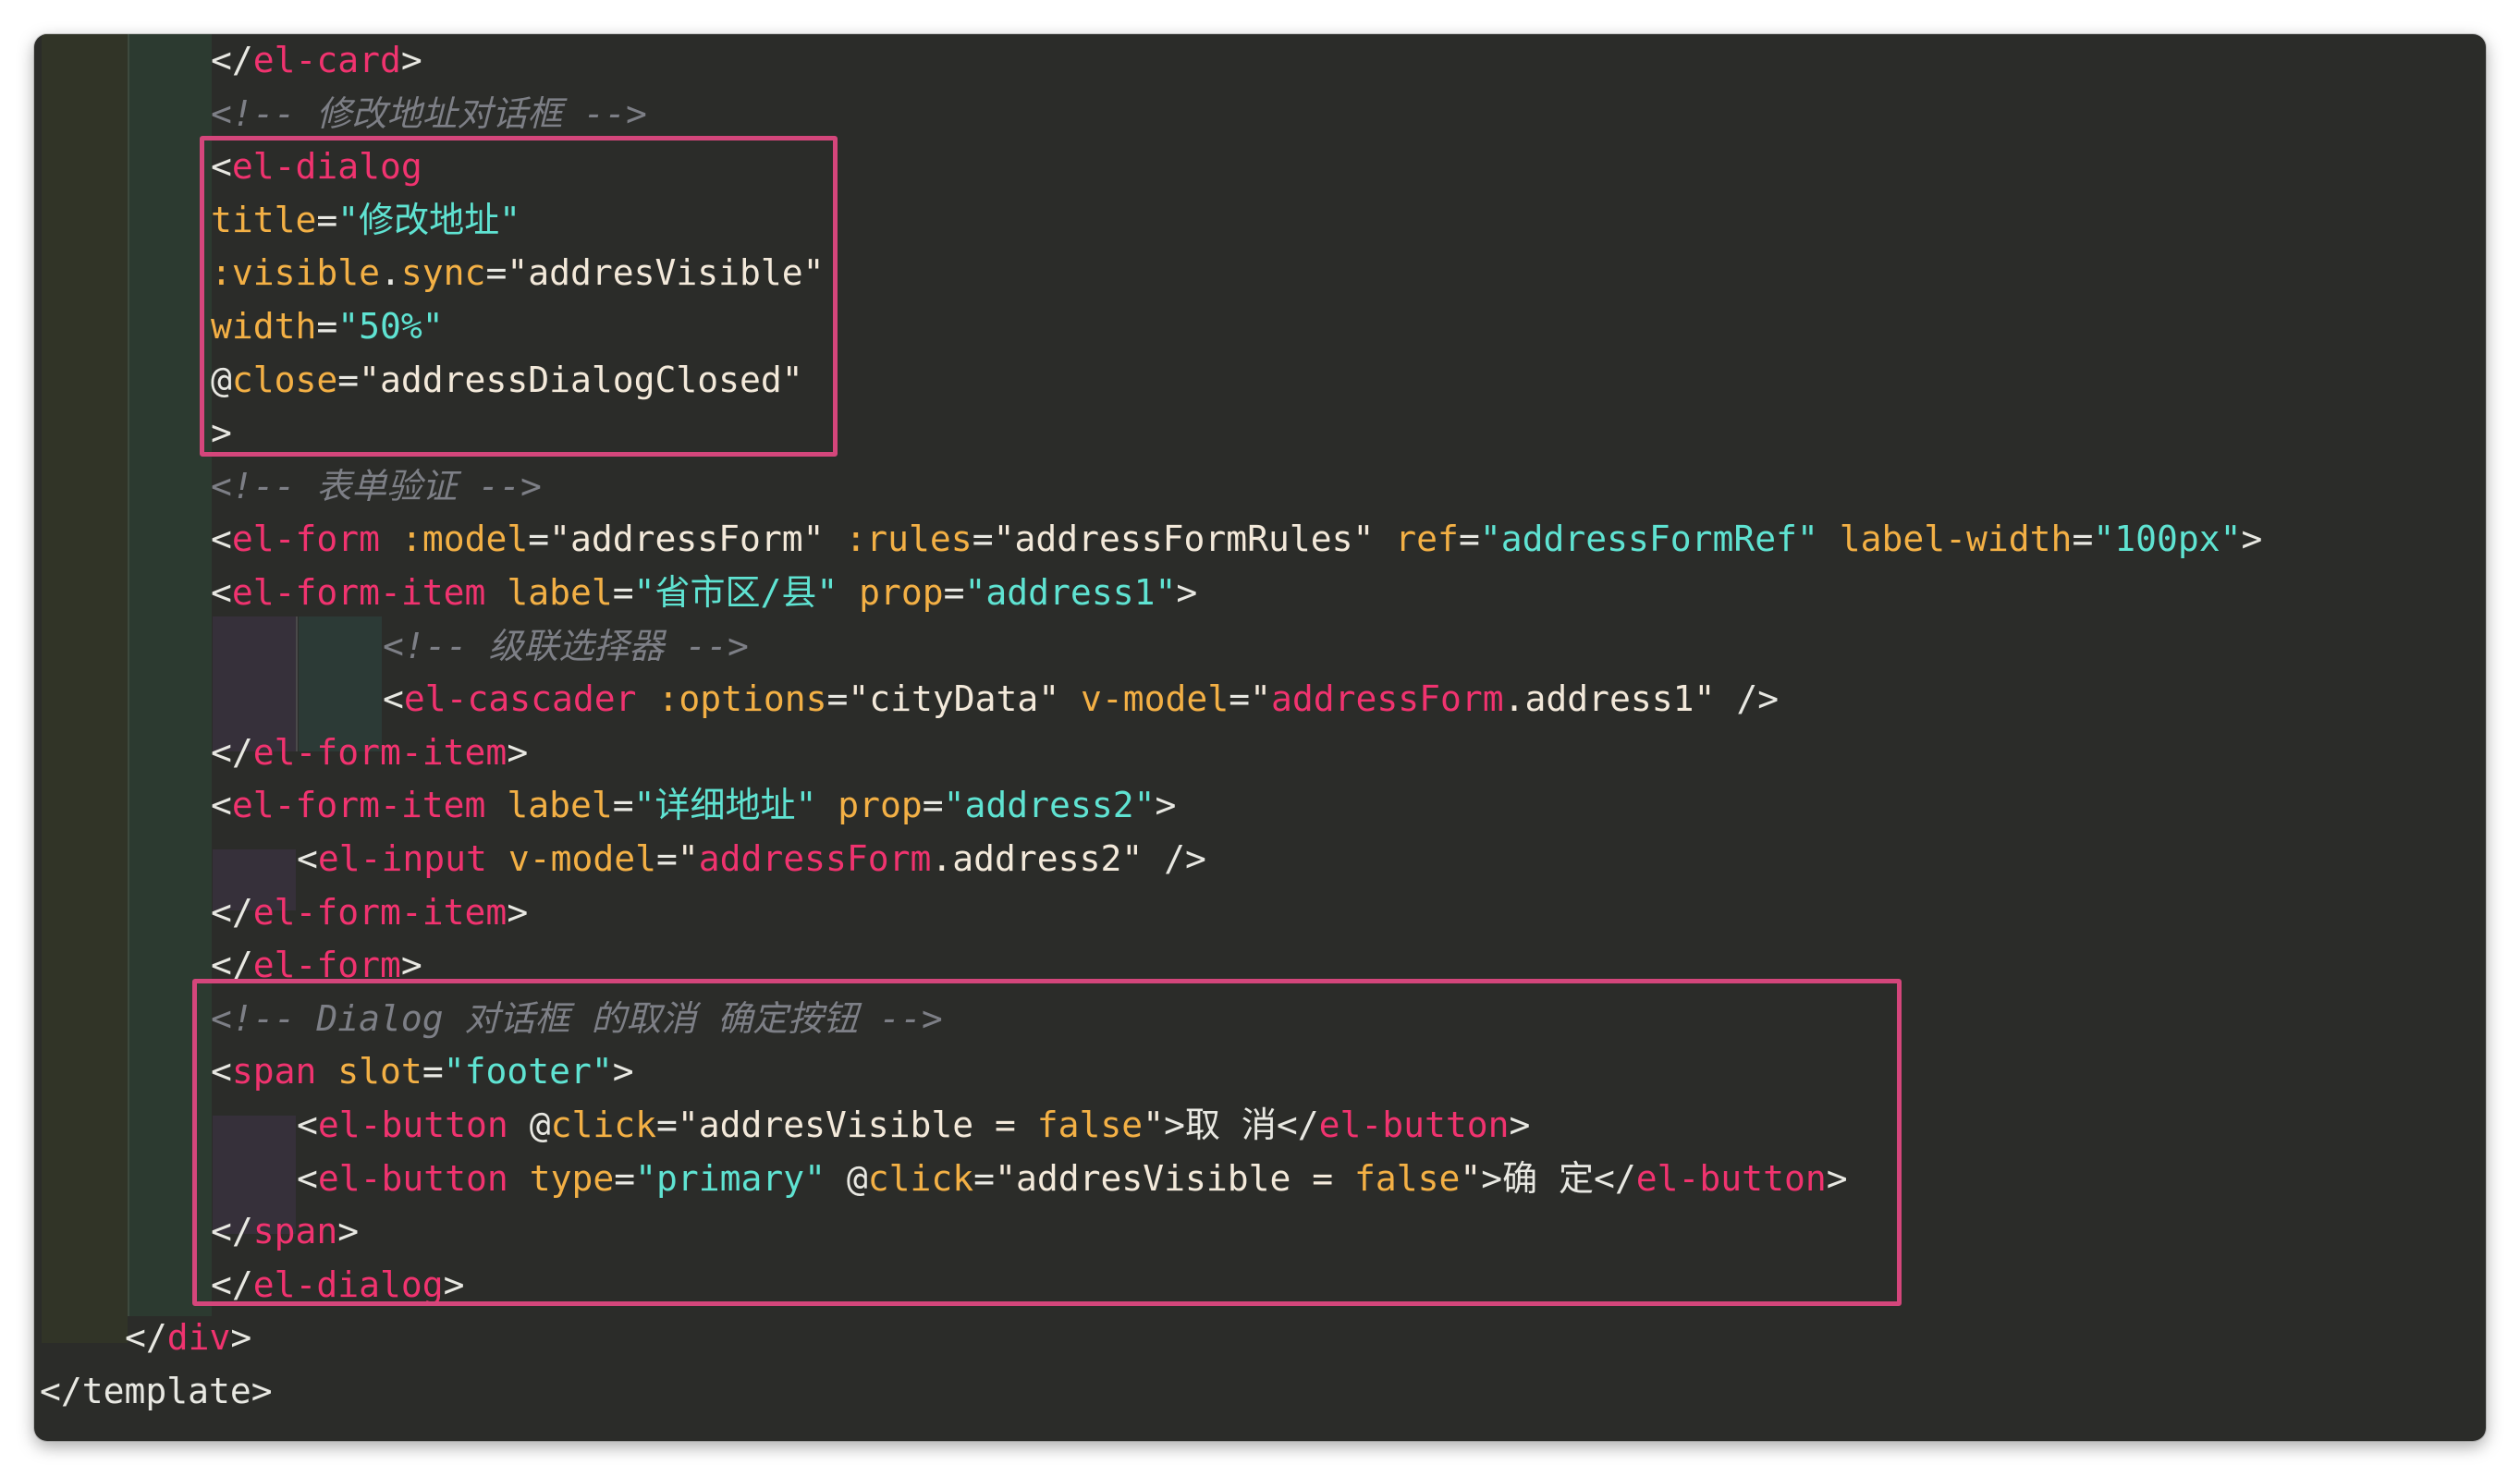 This screenshot has width=2520, height=1477. What do you see at coordinates (735, 592) in the screenshot?
I see `code-token: "省市区/县"` at bounding box center [735, 592].